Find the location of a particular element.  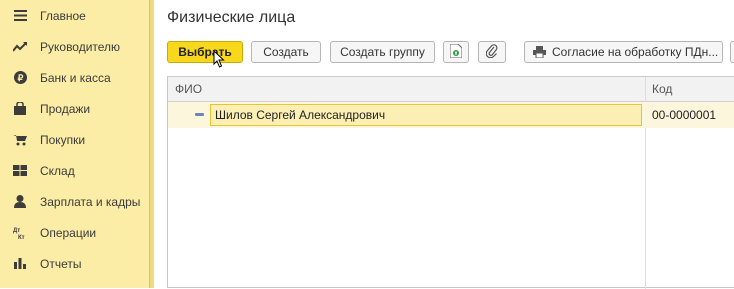

menu-icon is located at coordinates (20, 16).